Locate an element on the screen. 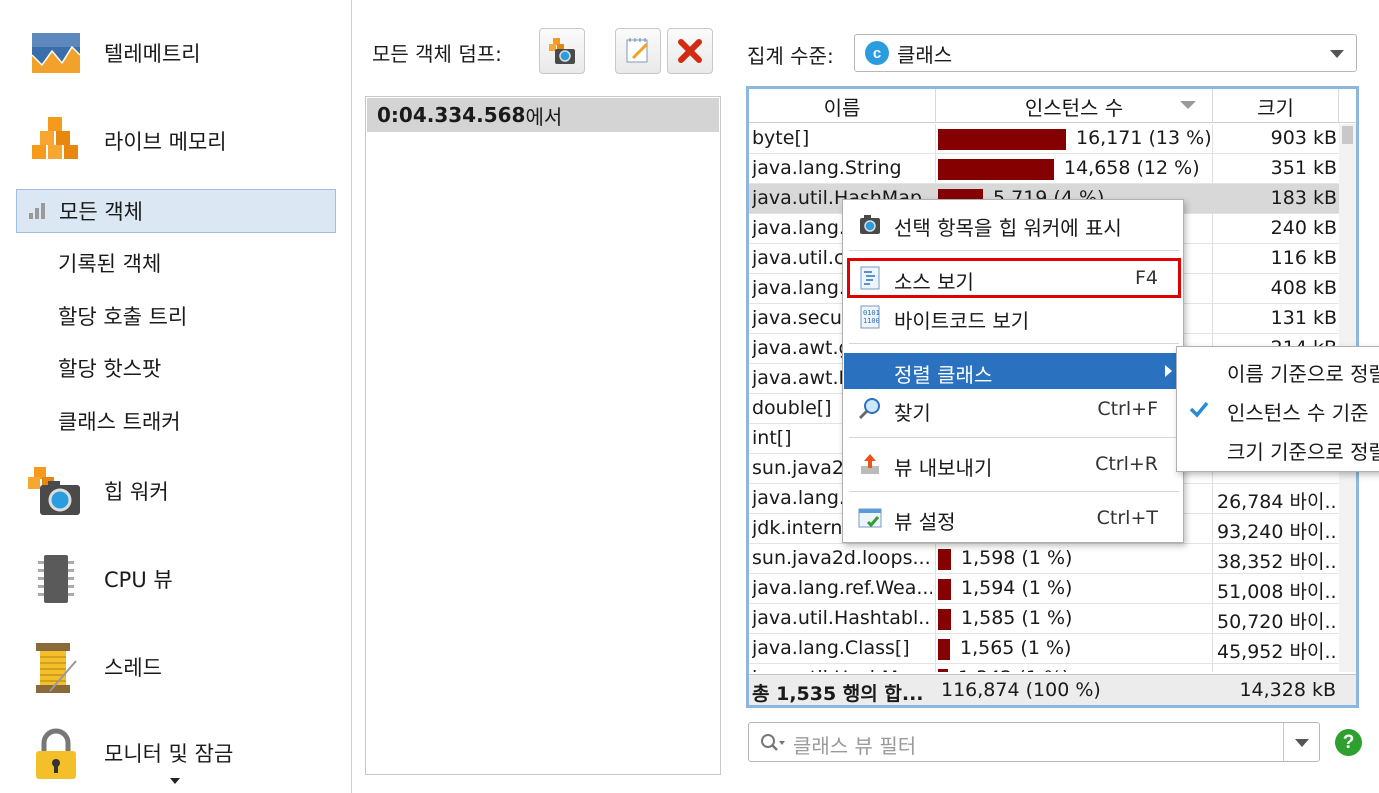 This screenshot has width=1379, height=793. column-size-header: 크기 is located at coordinates (1276, 106).